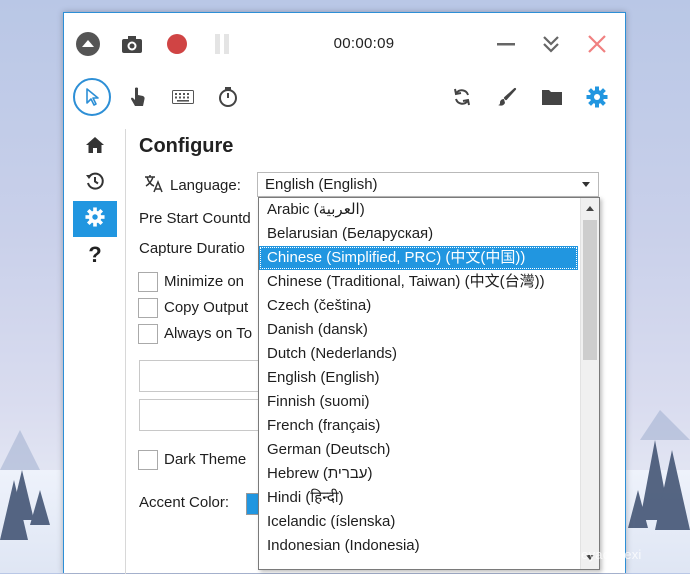  What do you see at coordinates (418, 426) in the screenshot?
I see `language-option: French (français)` at bounding box center [418, 426].